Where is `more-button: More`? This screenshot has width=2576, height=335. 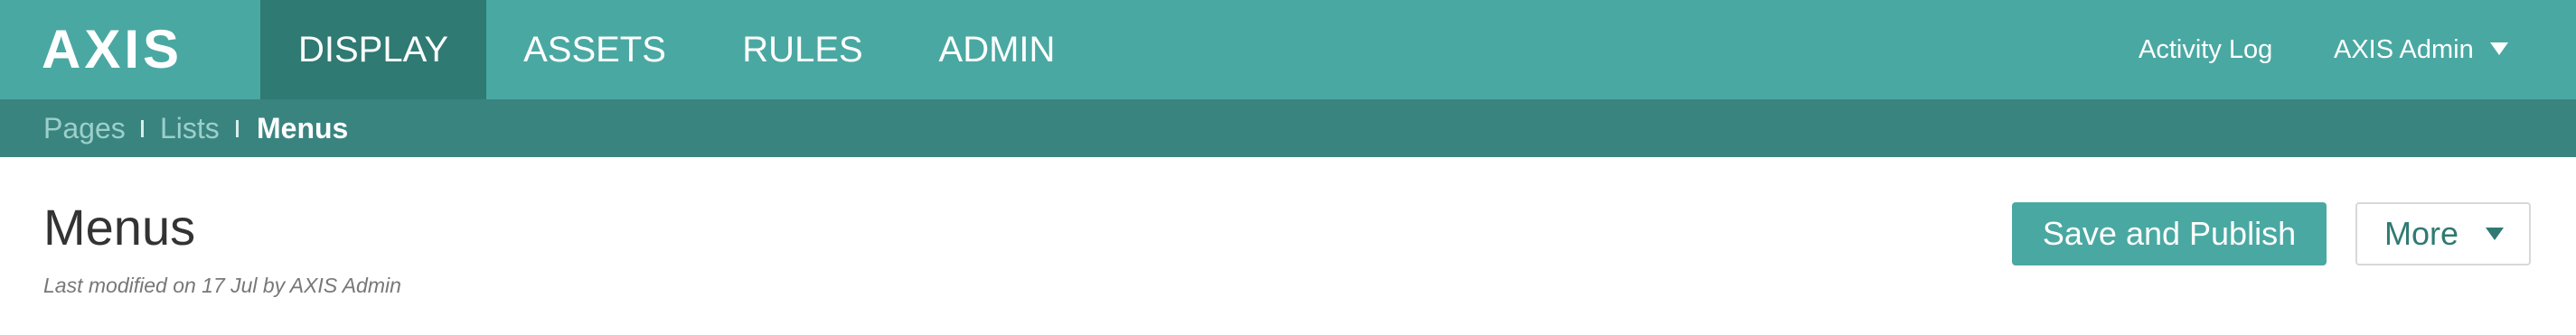 more-button: More is located at coordinates (2443, 233).